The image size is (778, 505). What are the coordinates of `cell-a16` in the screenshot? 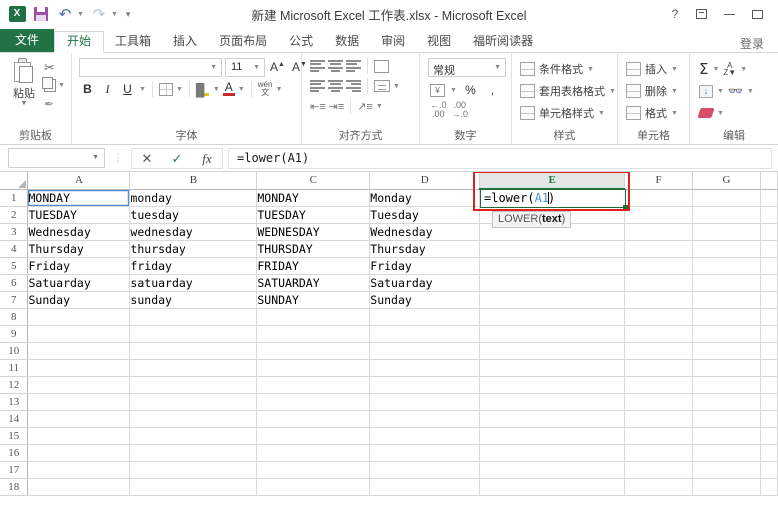 It's located at (79, 453).